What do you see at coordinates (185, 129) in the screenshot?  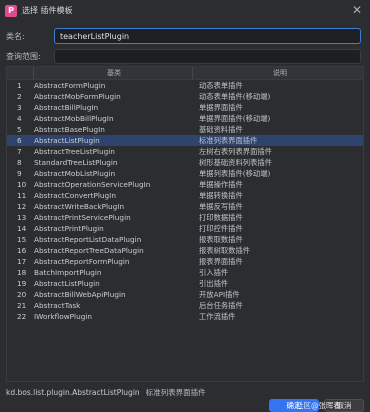 I see `table-row: 5 AbstractBasePlugIn 基础资料插件` at bounding box center [185, 129].